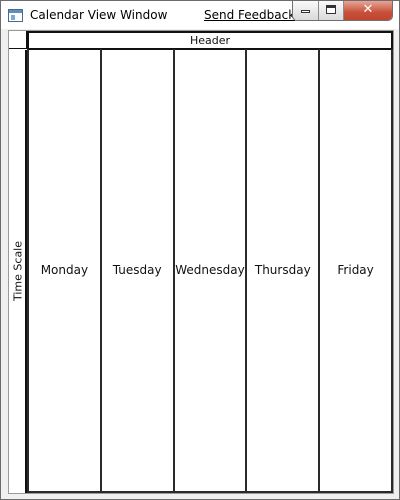 The height and width of the screenshot is (500, 400). What do you see at coordinates (13, 17) in the screenshot?
I see `app-icon-pane` at bounding box center [13, 17].